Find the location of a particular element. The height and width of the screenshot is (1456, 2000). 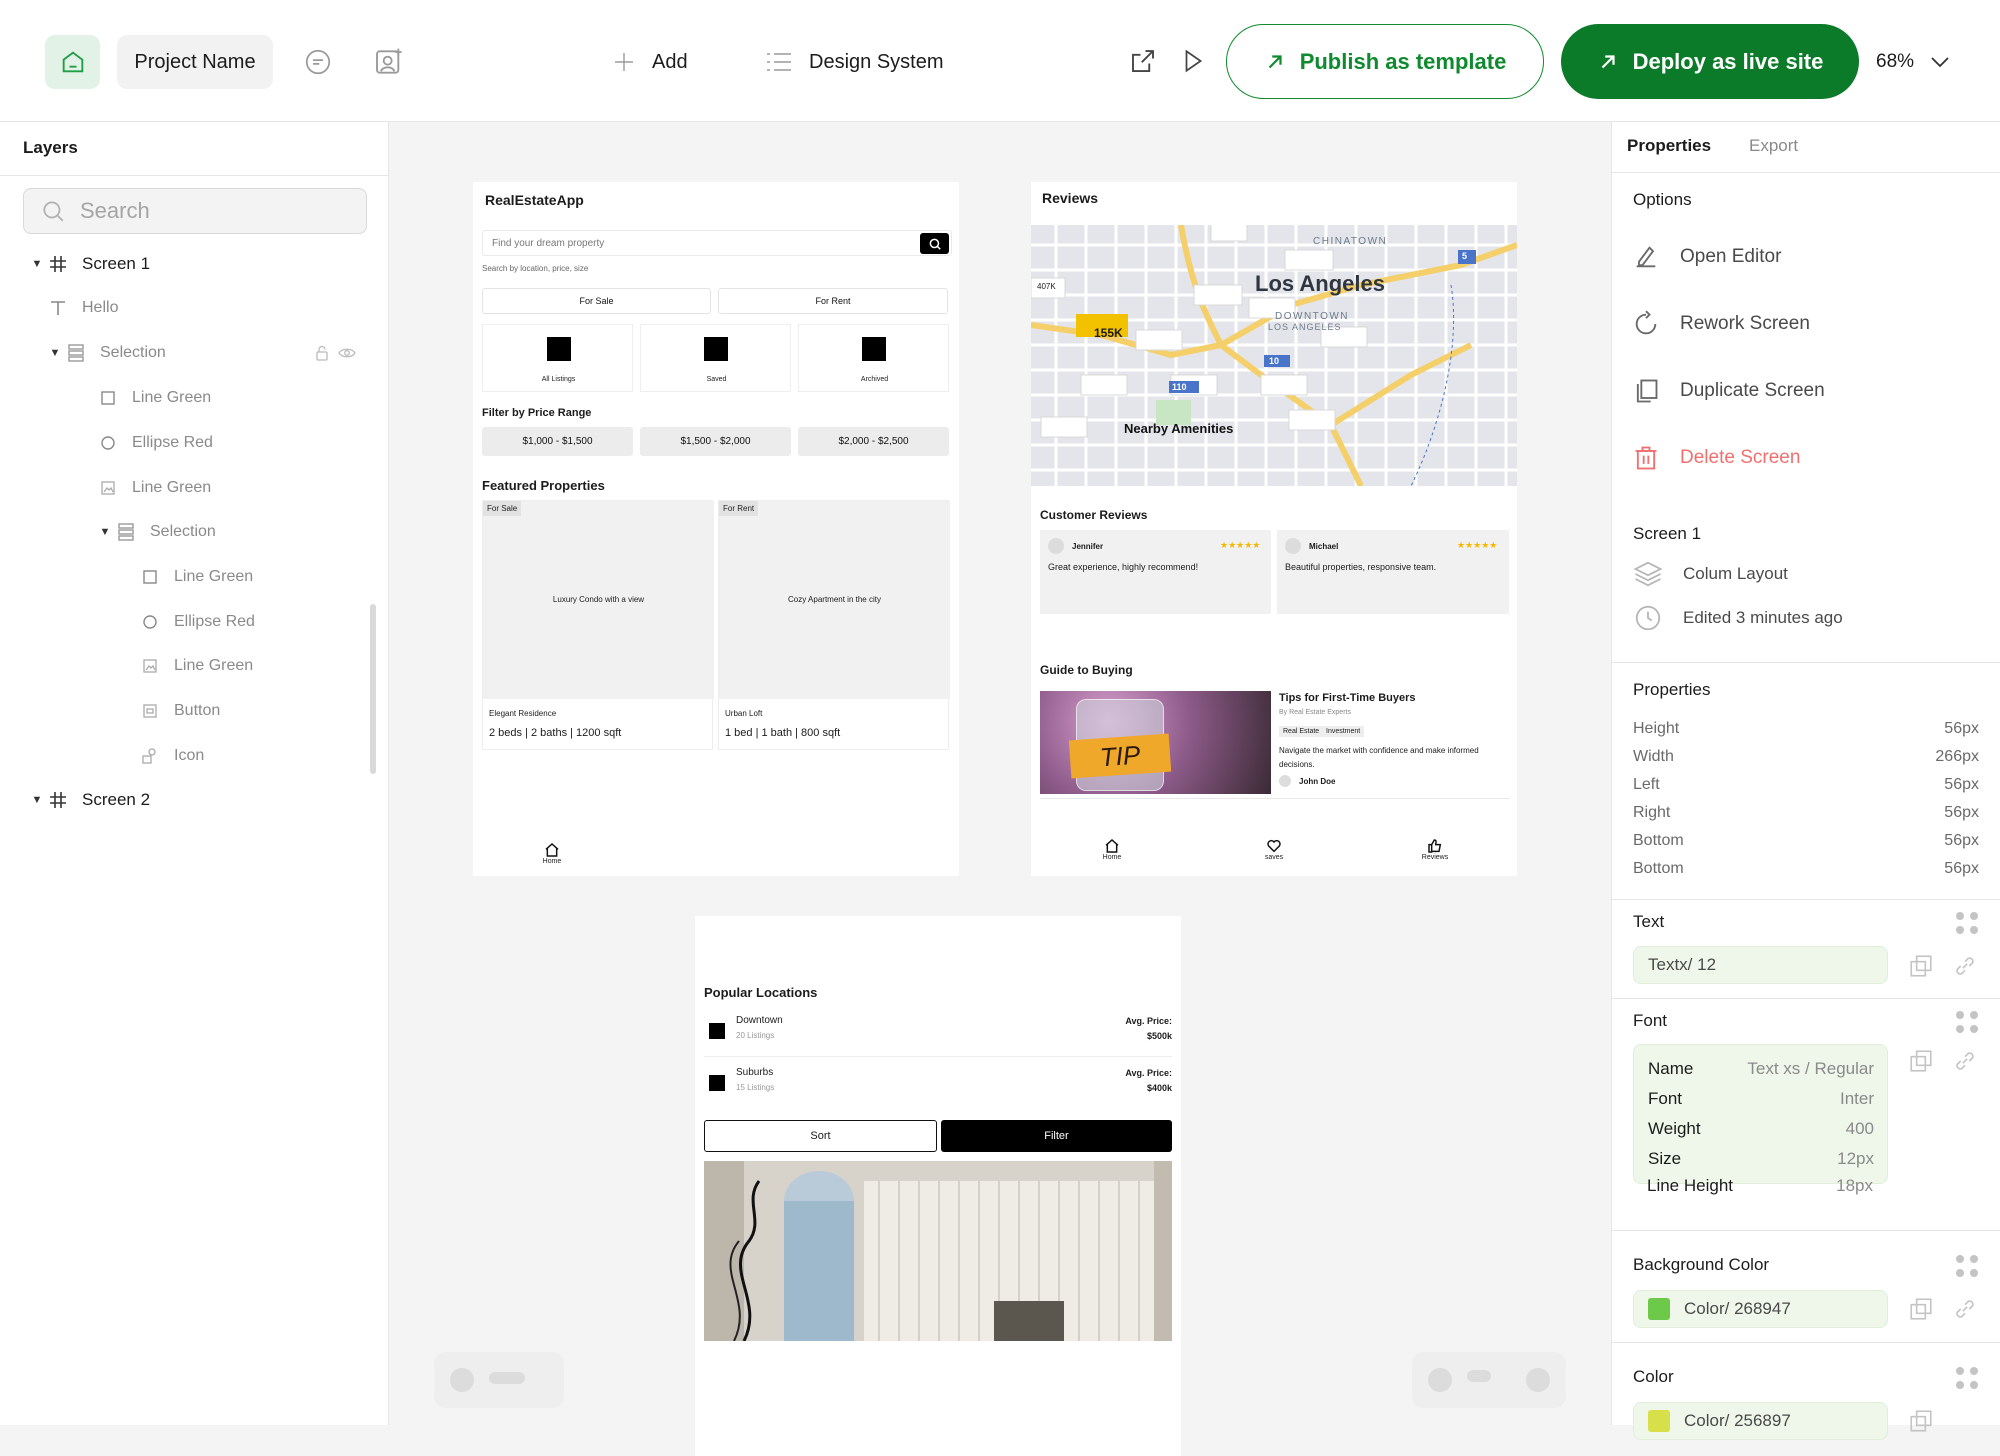

layers-scrollbar is located at coordinates (373, 689).